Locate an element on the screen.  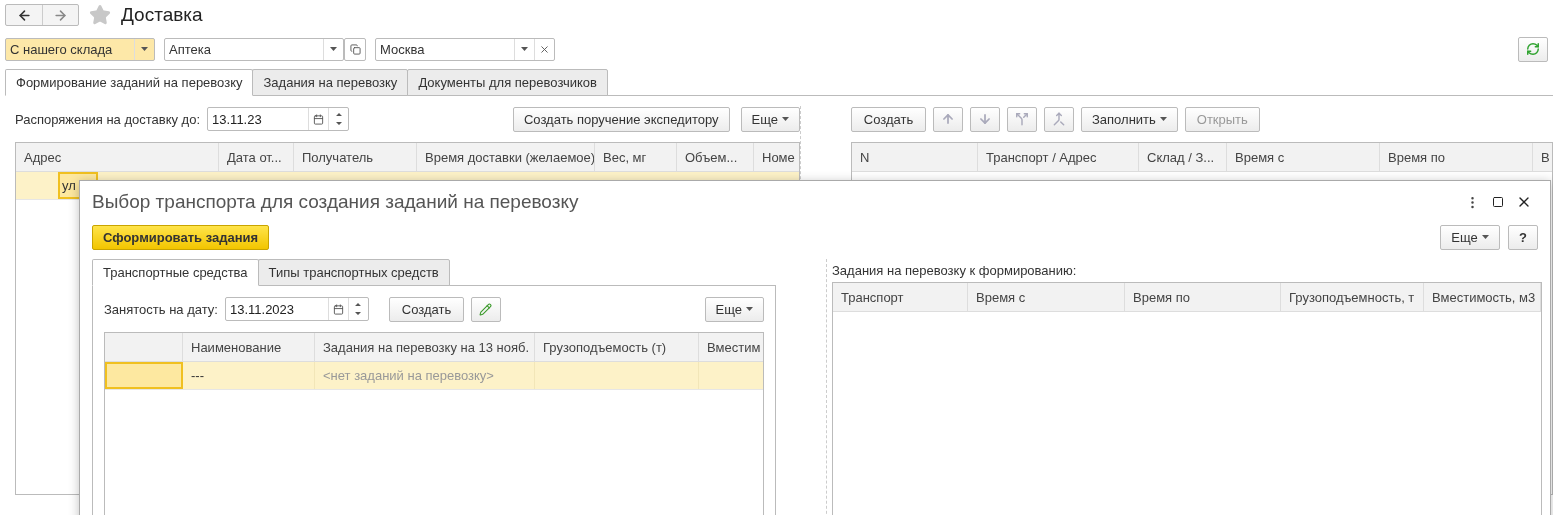
column-header: Время доставки (желаемое) is located at coordinates (506, 157).